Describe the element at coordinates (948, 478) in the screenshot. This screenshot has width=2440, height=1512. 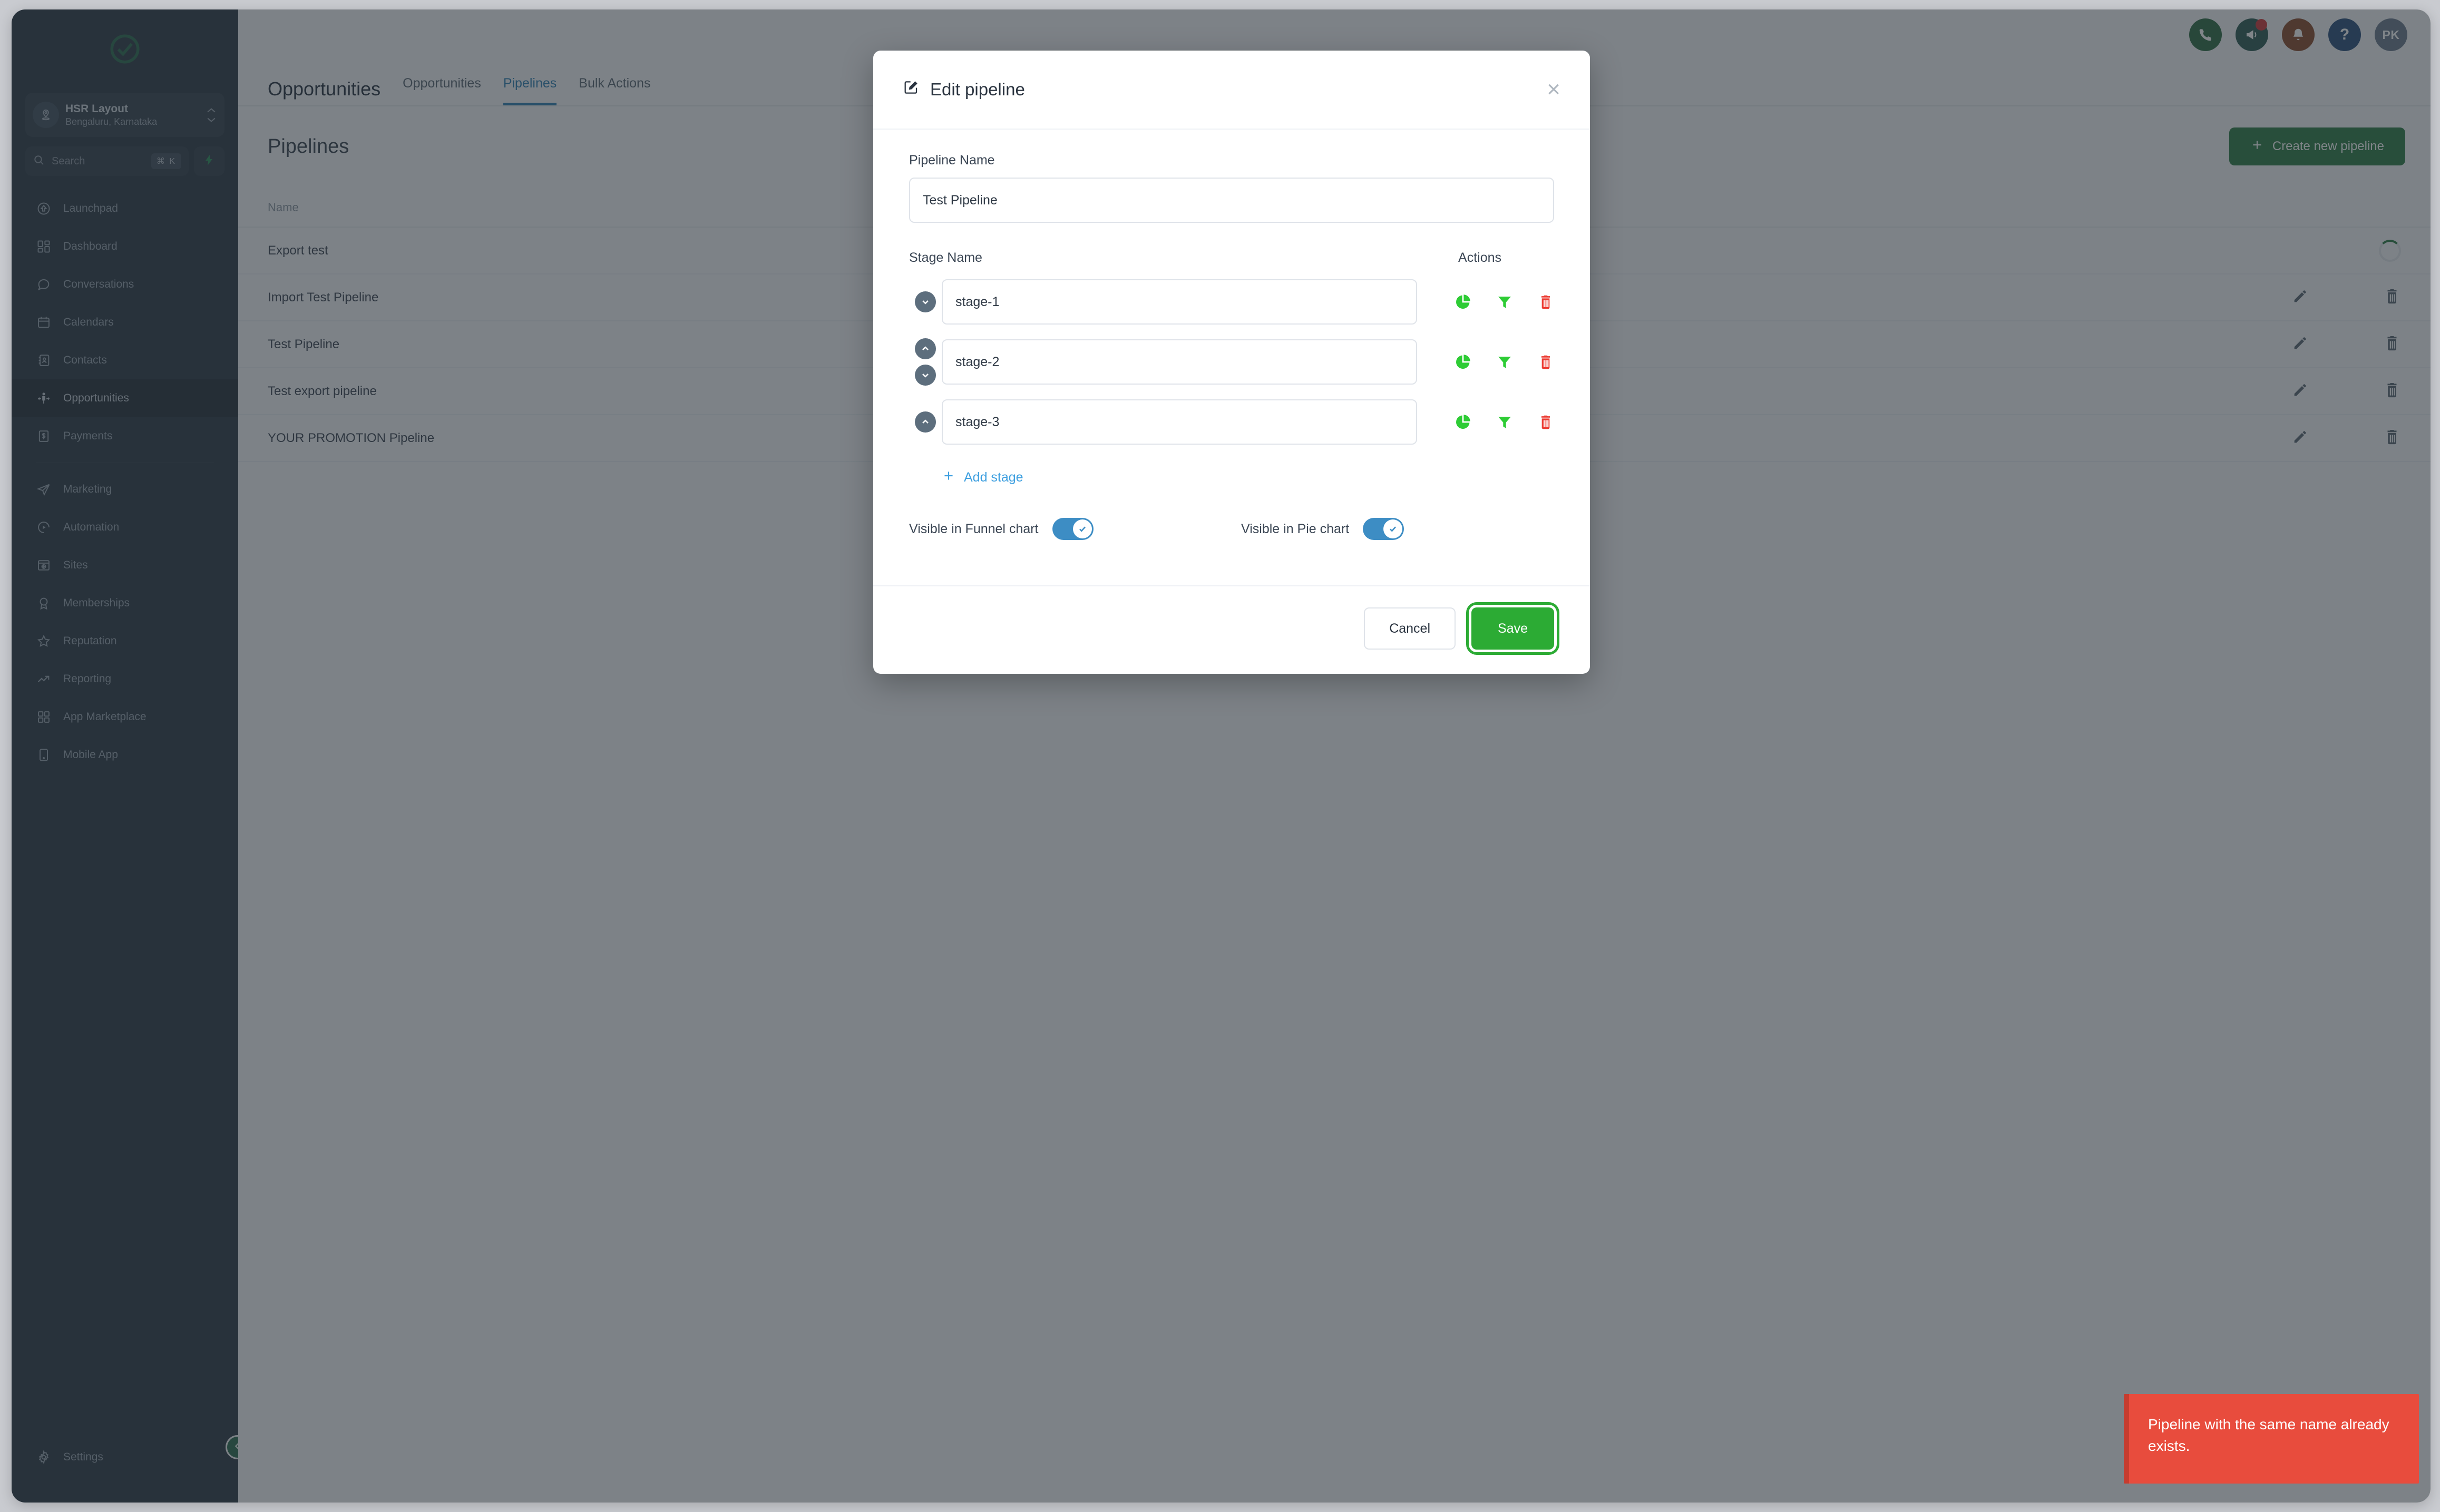
I see `plus-icon` at that location.